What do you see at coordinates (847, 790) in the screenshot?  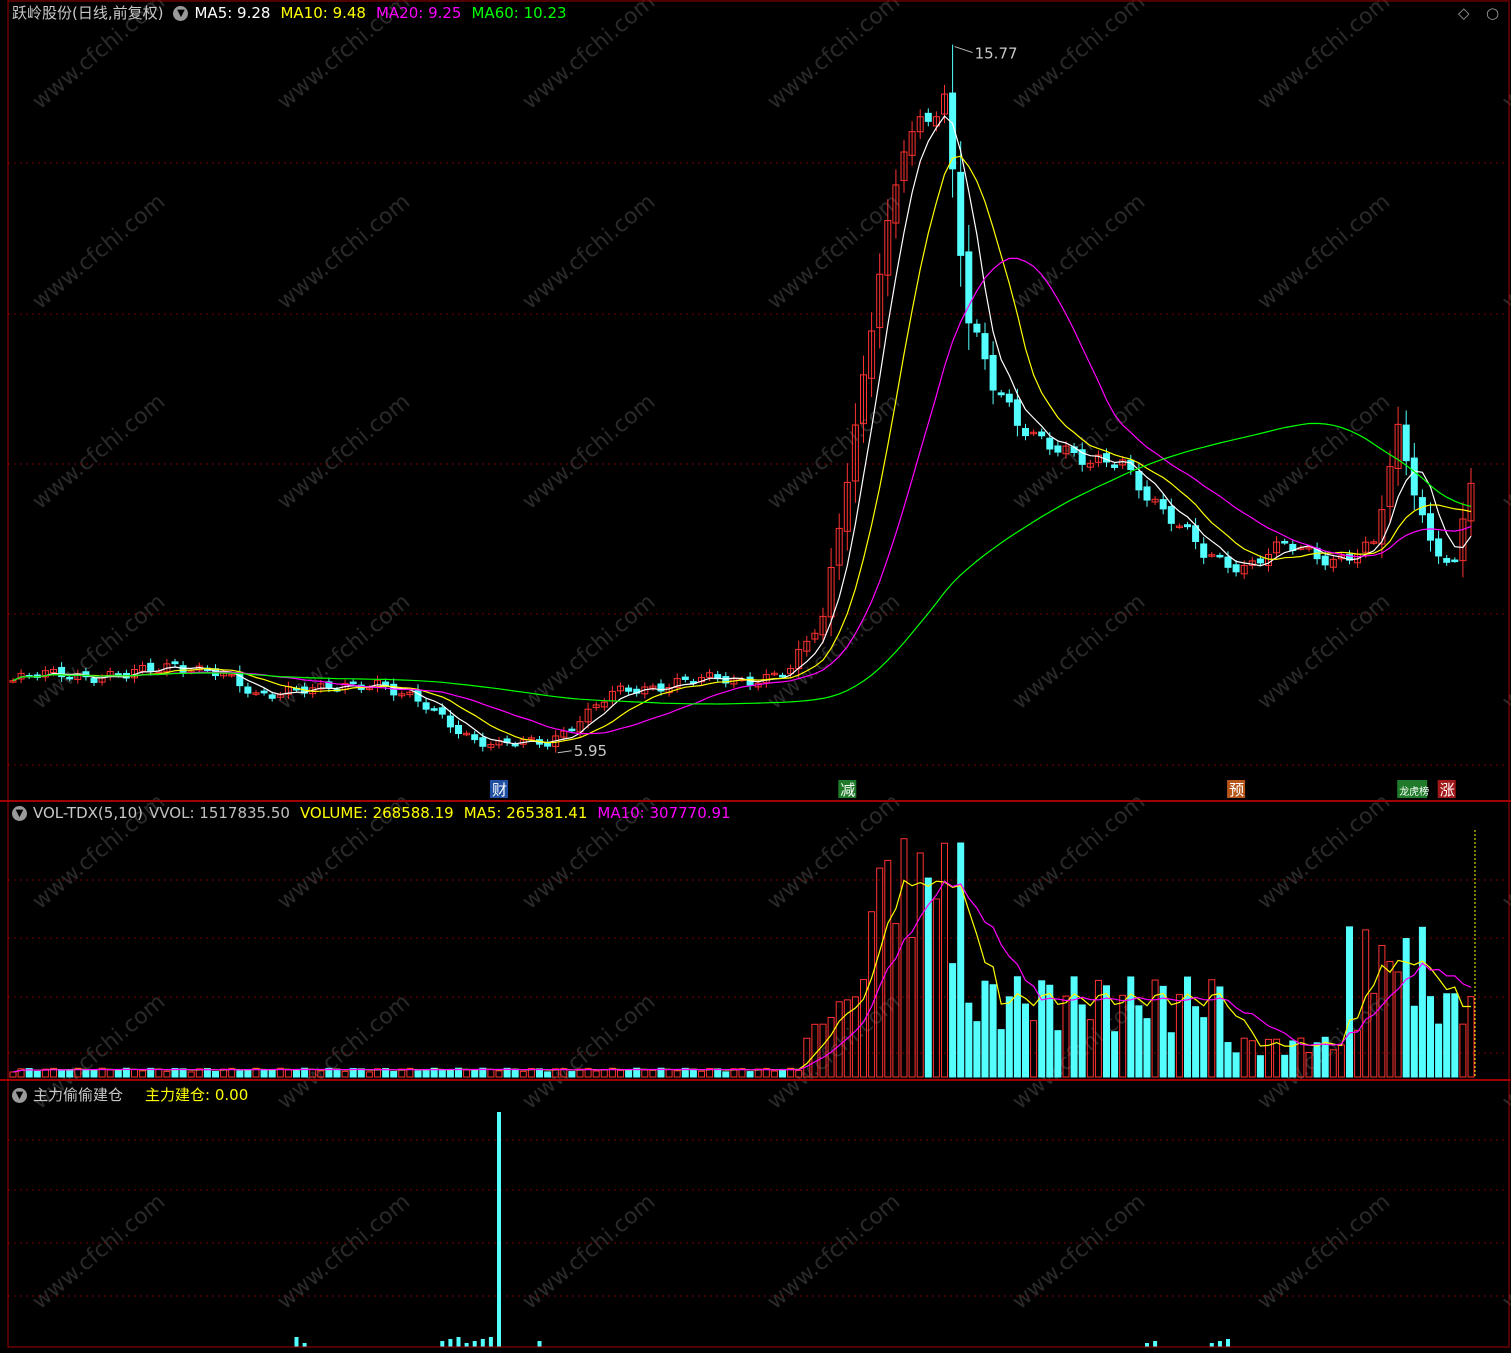 I see `event-marker-text: 减` at bounding box center [847, 790].